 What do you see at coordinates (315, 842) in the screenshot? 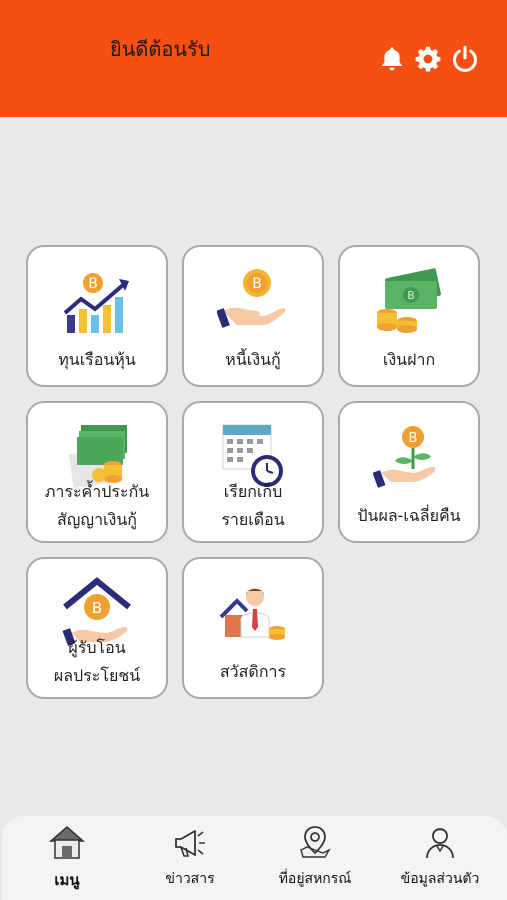
I see `map-pin-icon` at bounding box center [315, 842].